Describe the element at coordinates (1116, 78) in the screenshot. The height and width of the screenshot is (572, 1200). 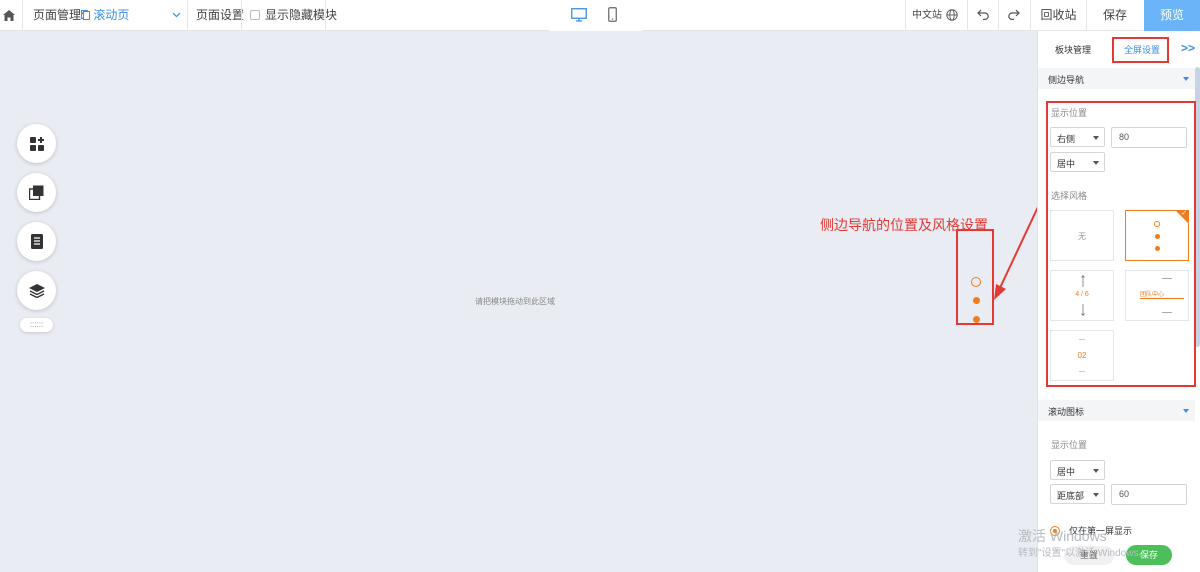
I see `side-nav-section-header: 侧边导航` at that location.